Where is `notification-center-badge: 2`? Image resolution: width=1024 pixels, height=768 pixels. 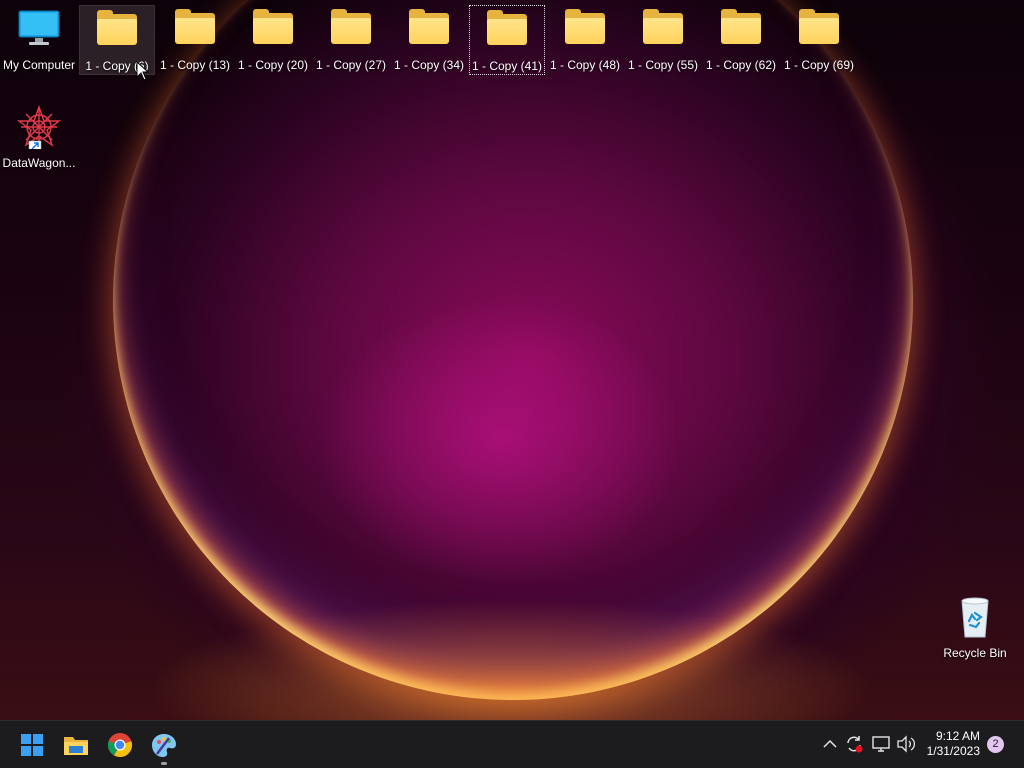 notification-center-badge: 2 is located at coordinates (995, 744).